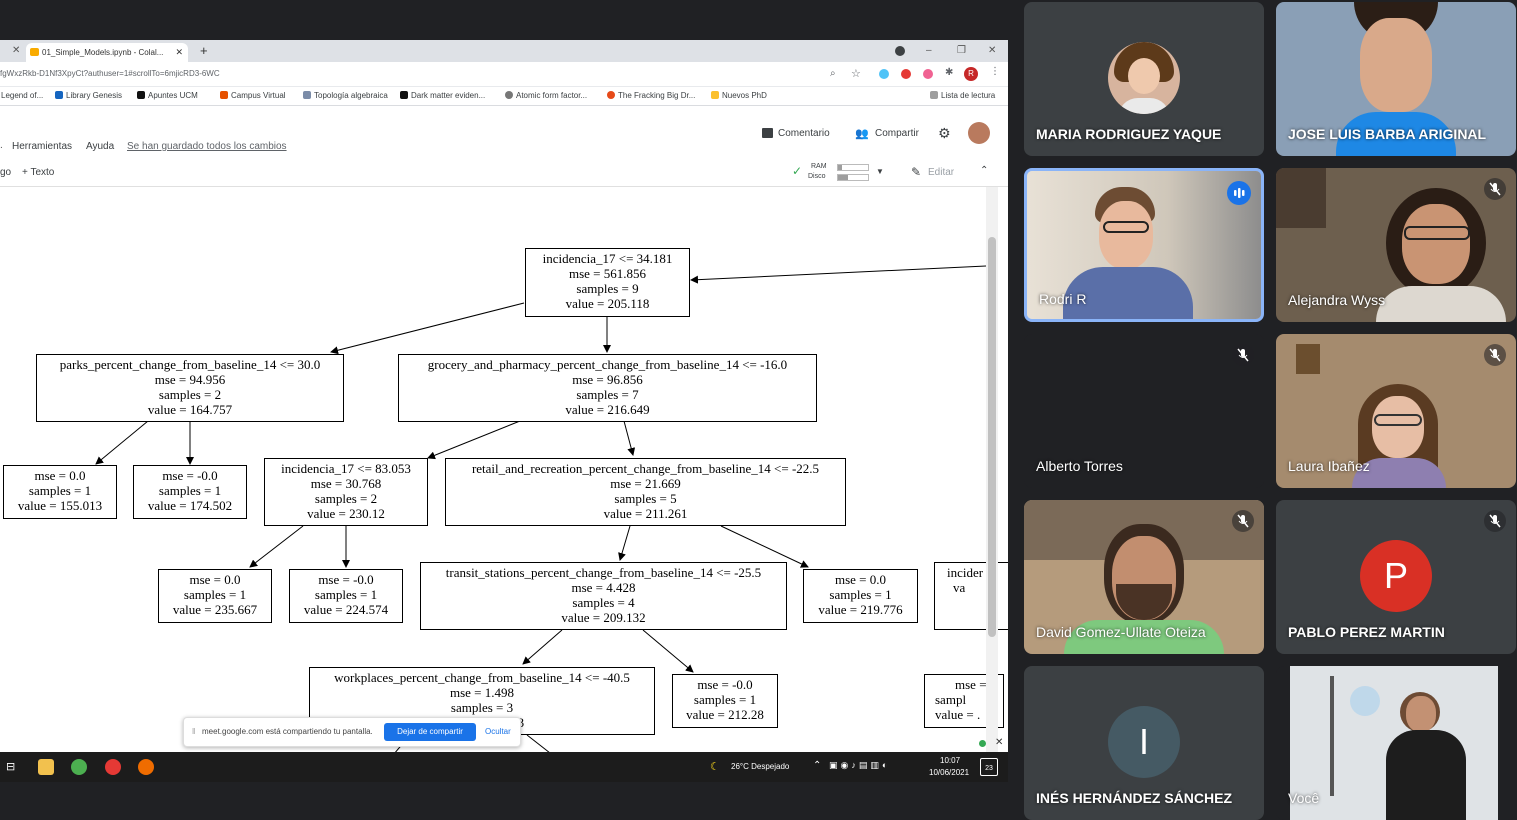 The image size is (1517, 820). Describe the element at coordinates (1144, 577) in the screenshot. I see `participant-tile: David Gomez-Ullate Oteiza` at that location.